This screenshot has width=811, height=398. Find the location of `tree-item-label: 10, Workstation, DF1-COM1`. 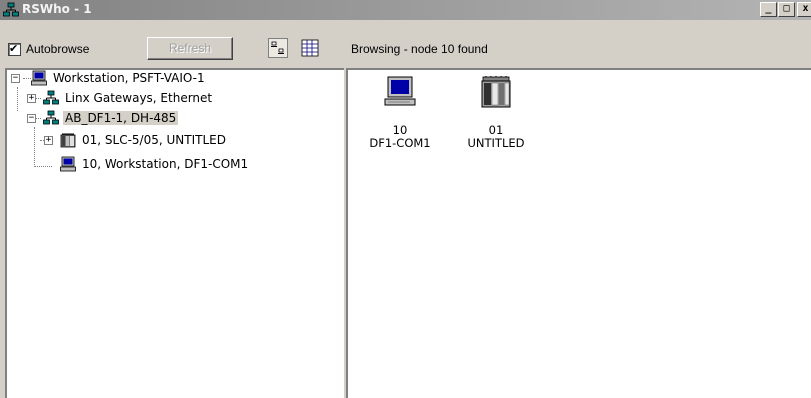

tree-item-label: 10, Workstation, DF1-COM1 is located at coordinates (165, 164).